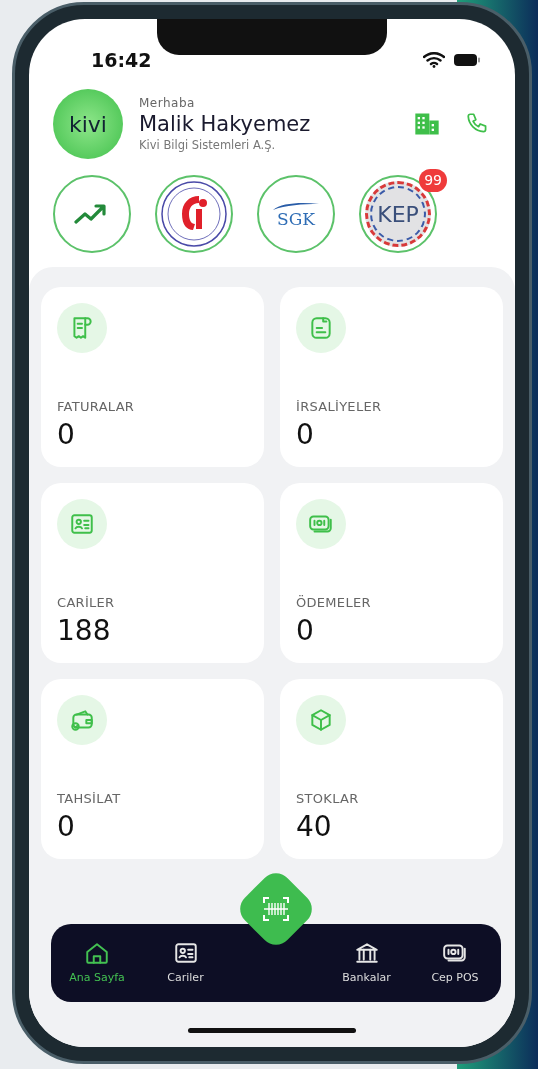 The image size is (538, 1069). I want to click on contact-card-icon, so click(82, 524).